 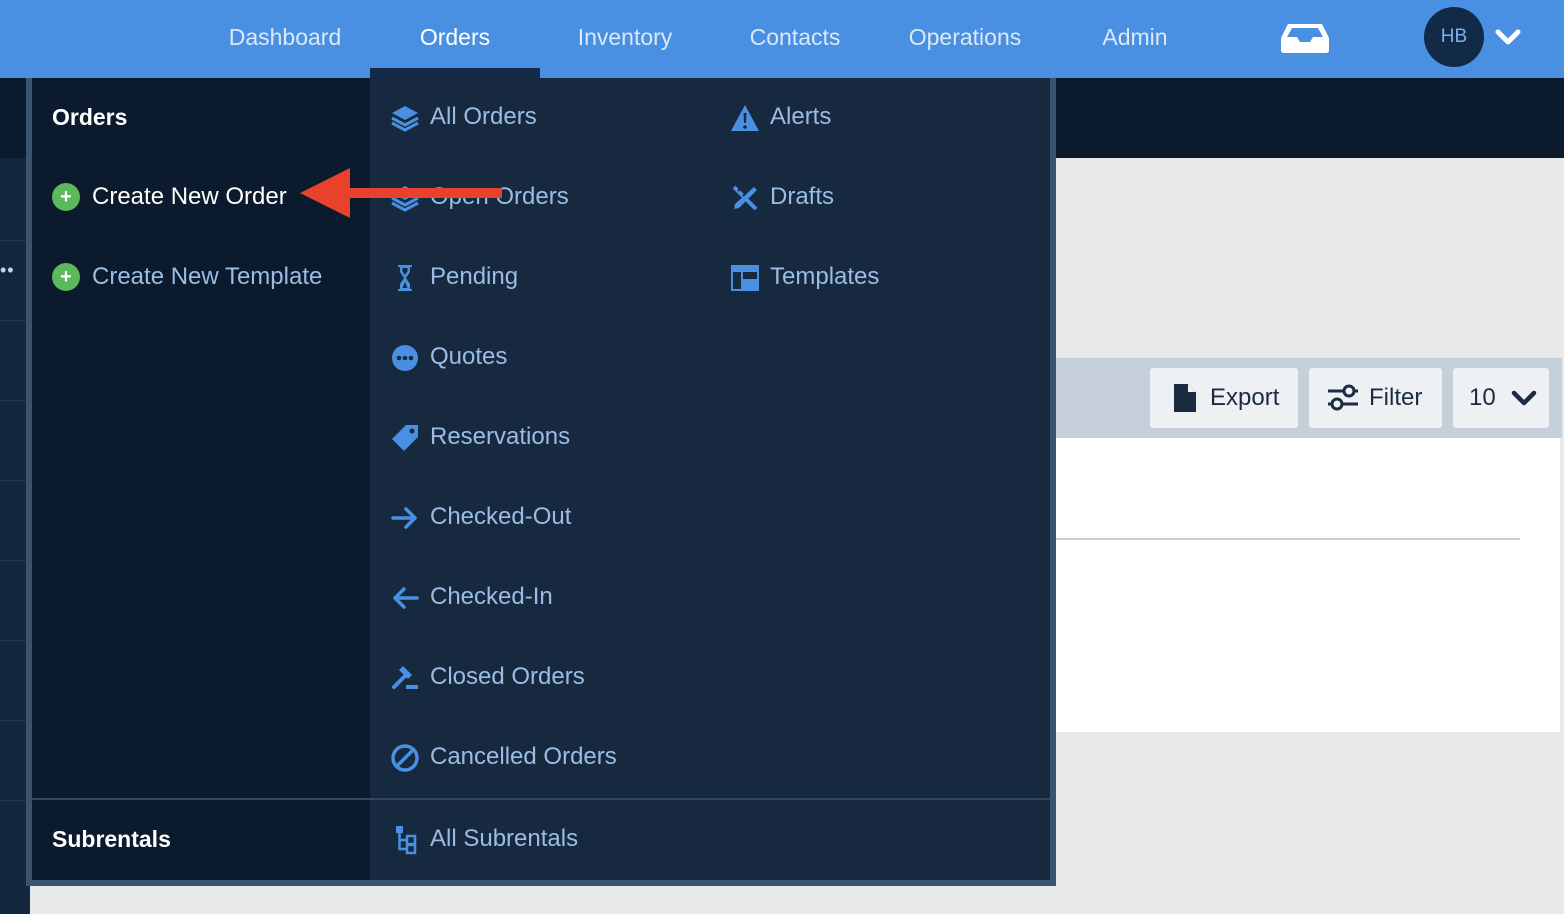 What do you see at coordinates (406, 598) in the screenshot?
I see `arrow-left-icon` at bounding box center [406, 598].